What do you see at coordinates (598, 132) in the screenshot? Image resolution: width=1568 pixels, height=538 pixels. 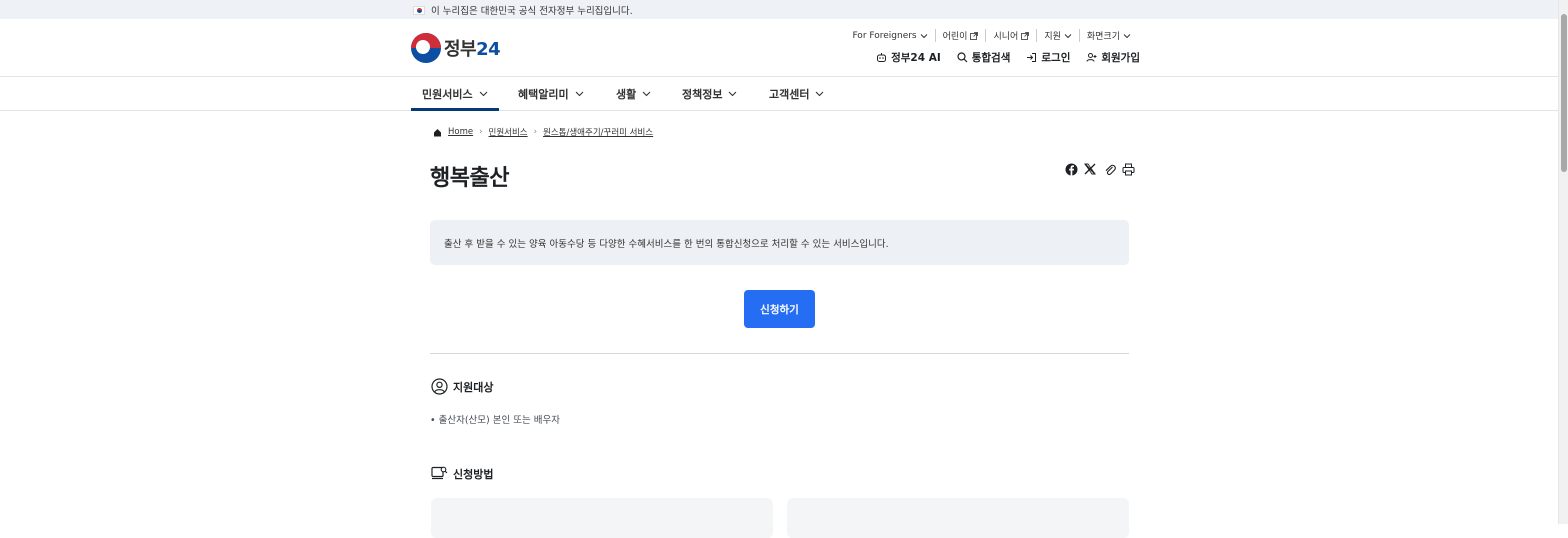 I see `breadcrumb-onestop: 원스톱/생애주기/꾸러미 서비스` at bounding box center [598, 132].